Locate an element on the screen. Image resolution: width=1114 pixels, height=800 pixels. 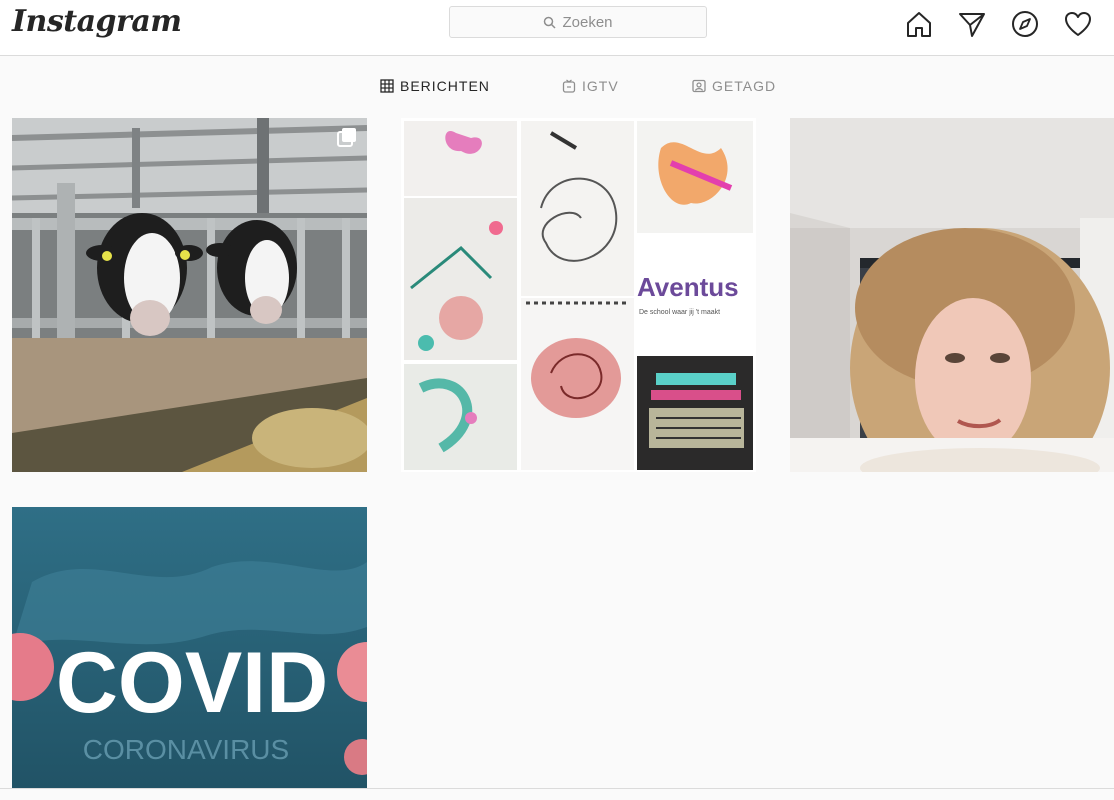
covid-subline: CORONAVIRUS is located at coordinates (186, 749).